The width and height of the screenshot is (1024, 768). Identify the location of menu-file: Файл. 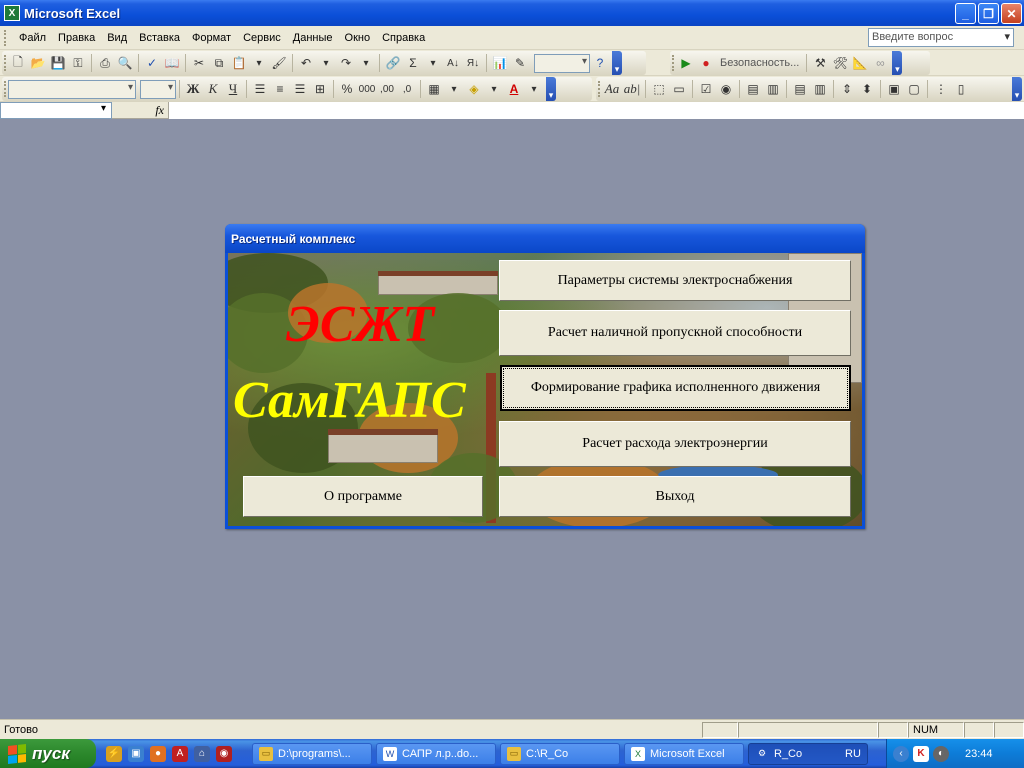
(32, 38).